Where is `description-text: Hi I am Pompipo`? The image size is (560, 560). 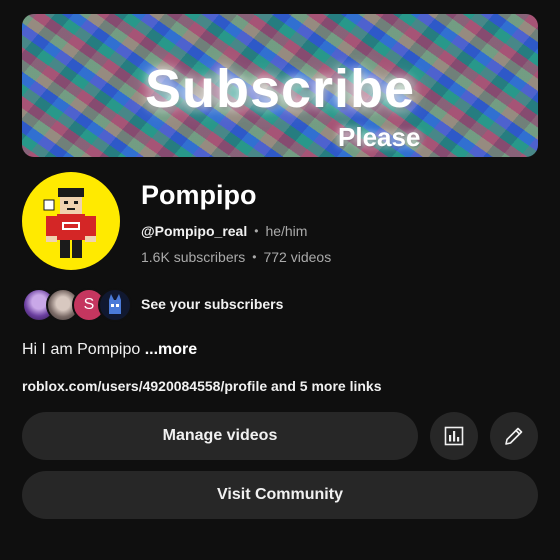
description-text: Hi I am Pompipo is located at coordinates (83, 349).